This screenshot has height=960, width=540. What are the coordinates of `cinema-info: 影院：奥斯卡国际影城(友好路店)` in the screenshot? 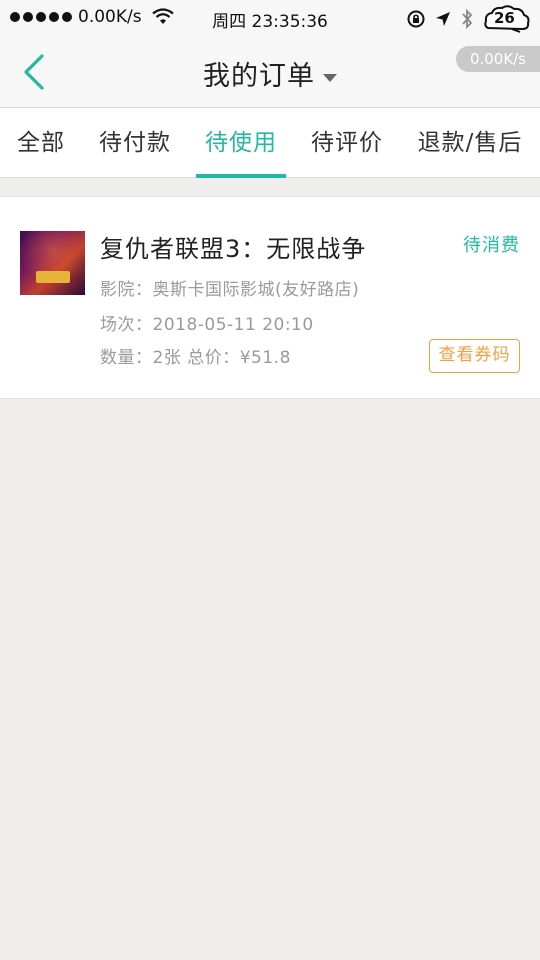 It's located at (230, 290).